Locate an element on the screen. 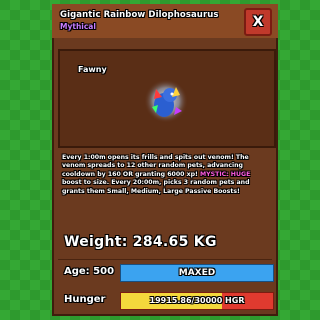 The height and width of the screenshot is (320, 320). pet-model-icon is located at coordinates (166, 101).